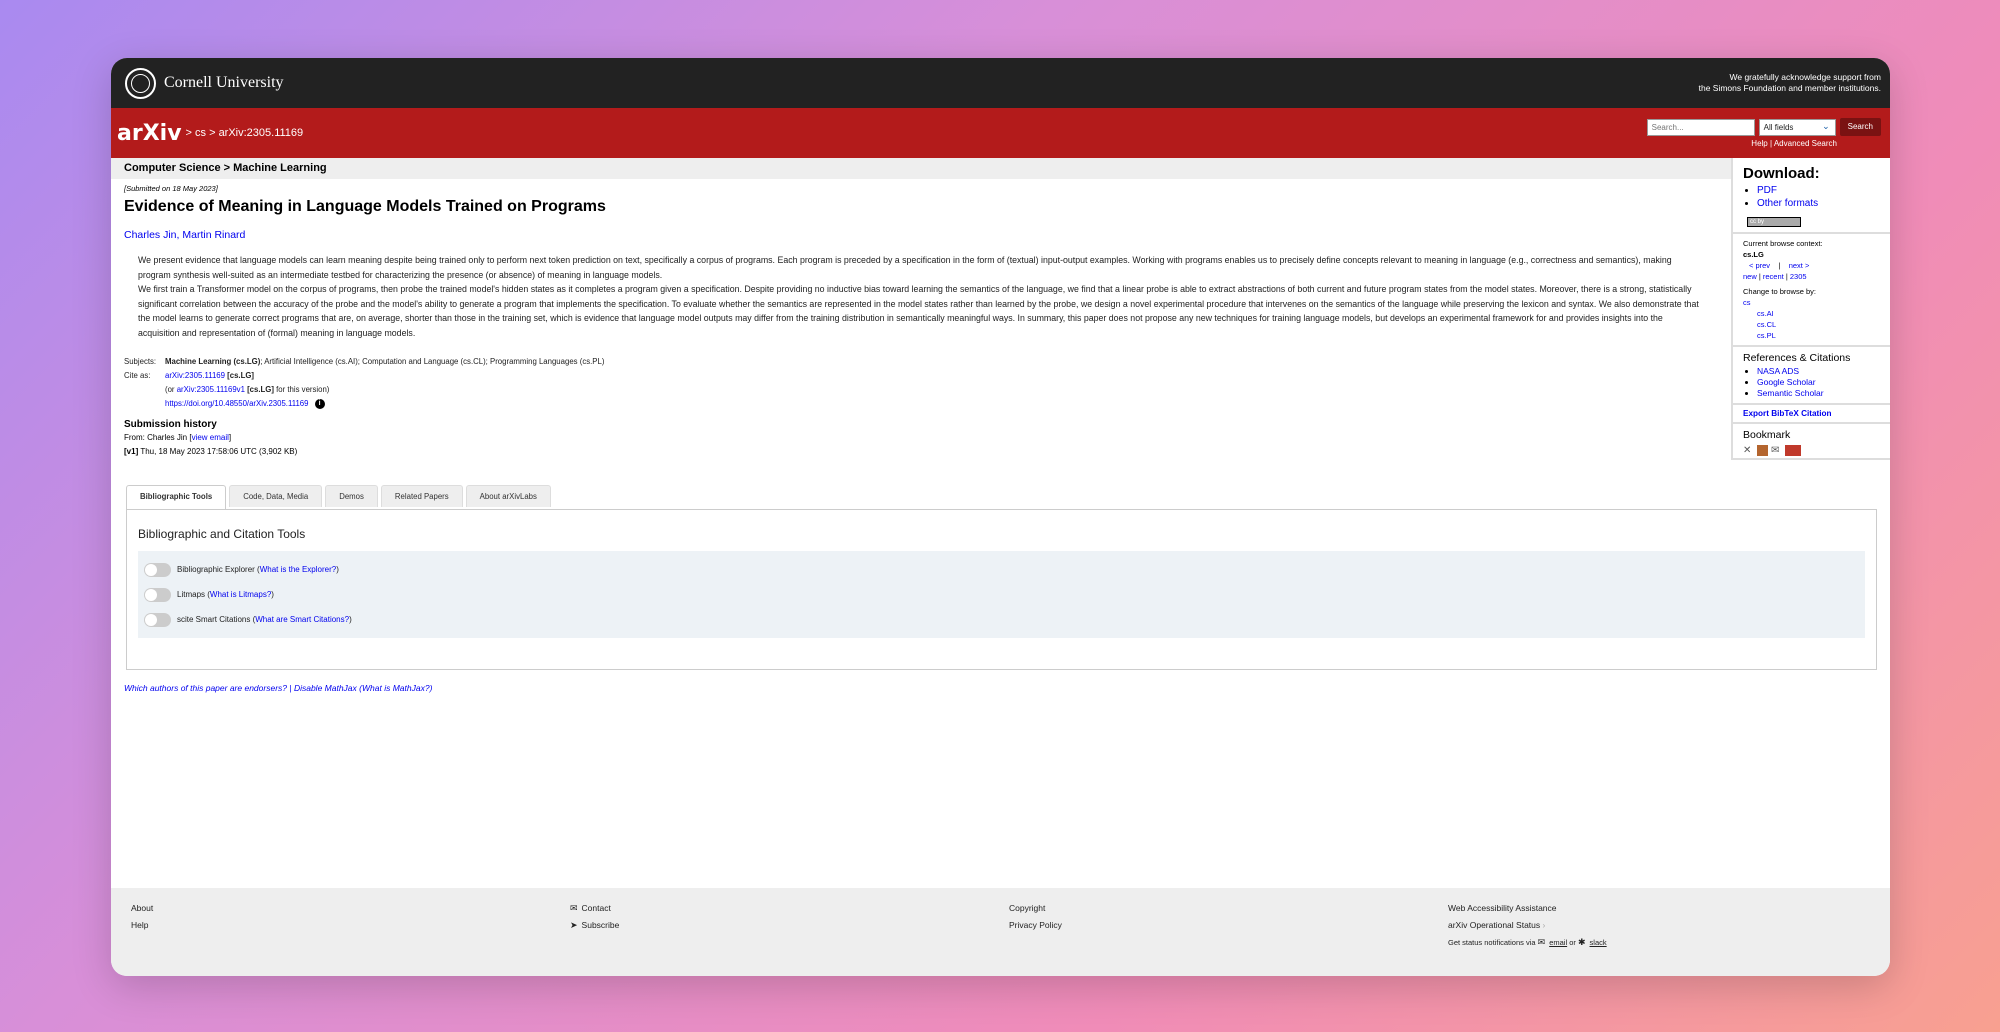 This screenshot has width=2000, height=1032. Describe the element at coordinates (213, 361) in the screenshot. I see `primary-subject: Machine Learning (cs.LG)` at that location.